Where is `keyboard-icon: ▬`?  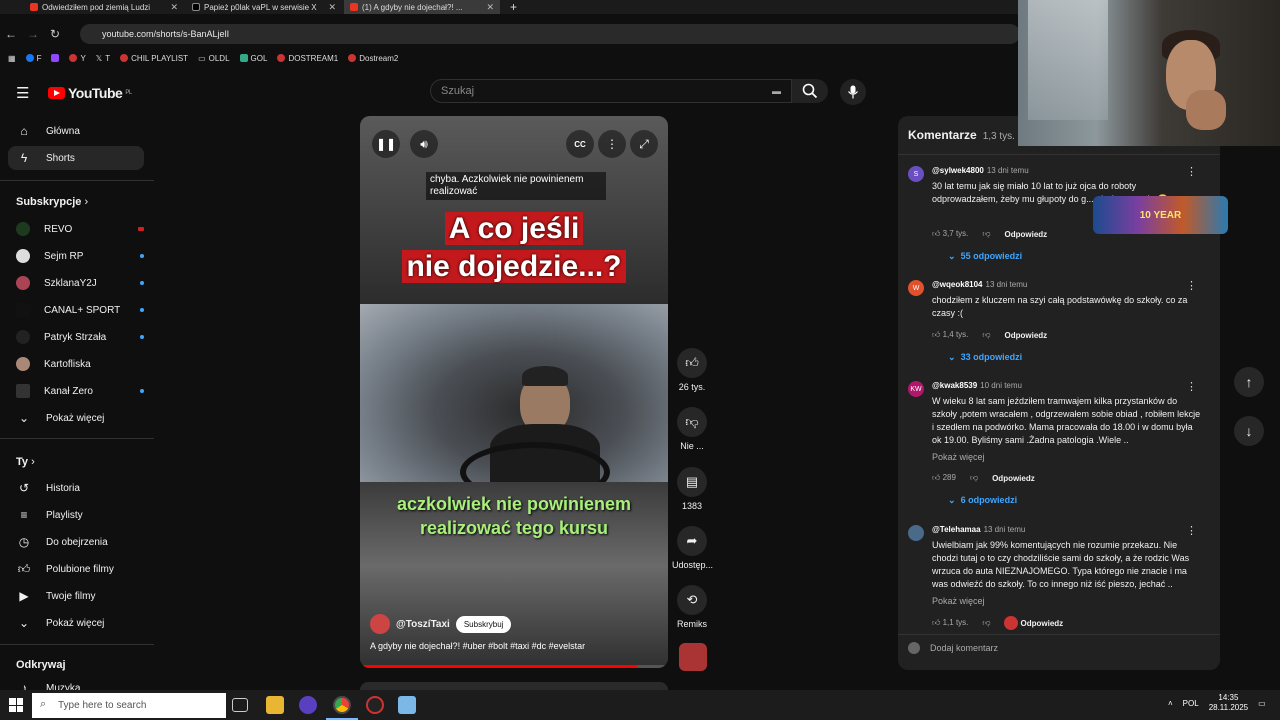
keyboard-icon: ▬ is located at coordinates (776, 91).